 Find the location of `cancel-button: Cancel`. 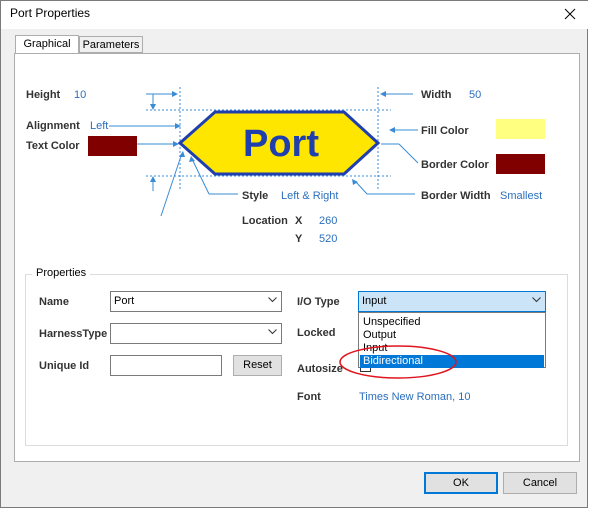

cancel-button: Cancel is located at coordinates (540, 483).